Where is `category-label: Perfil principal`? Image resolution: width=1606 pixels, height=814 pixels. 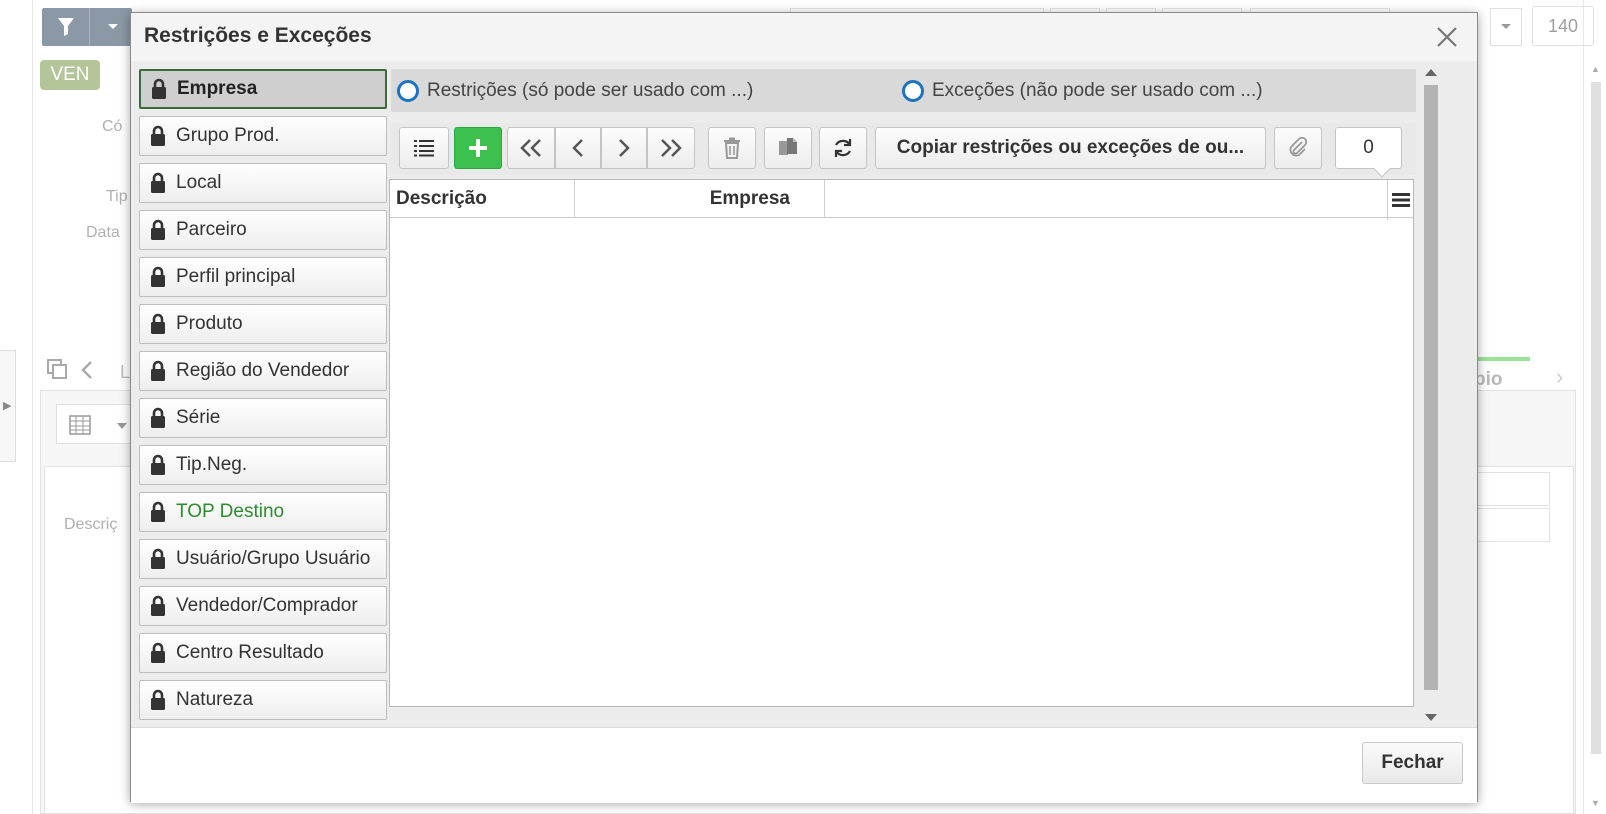
category-label: Perfil principal is located at coordinates (236, 276).